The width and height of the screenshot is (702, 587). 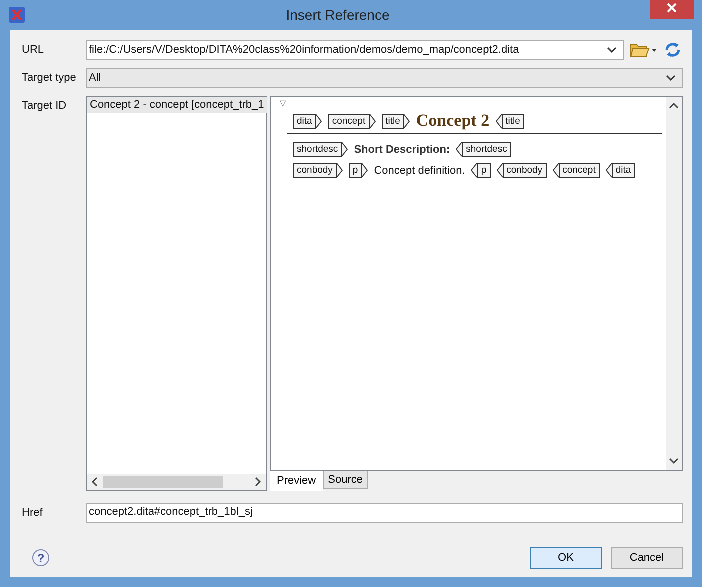 I want to click on close-icon, so click(x=672, y=8).